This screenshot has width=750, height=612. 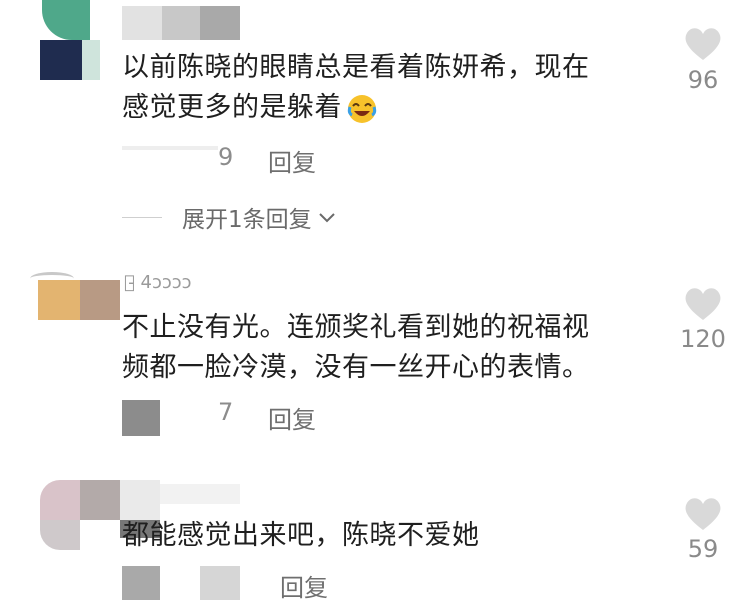 I want to click on like-count: 59, so click(x=703, y=549).